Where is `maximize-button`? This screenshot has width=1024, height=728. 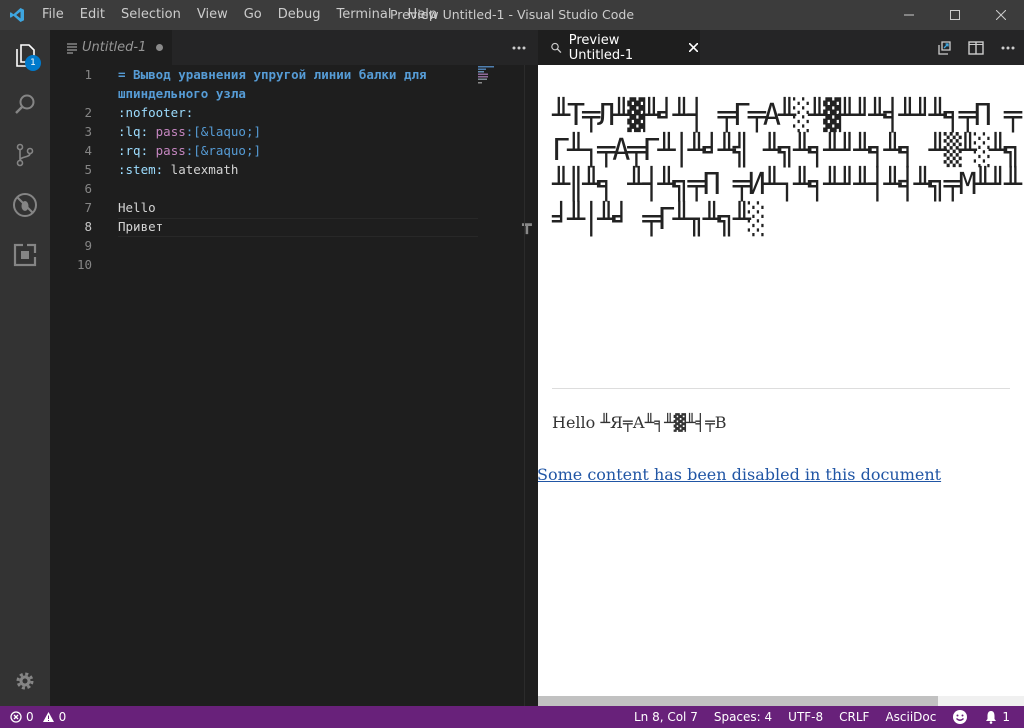
maximize-button is located at coordinates (955, 15).